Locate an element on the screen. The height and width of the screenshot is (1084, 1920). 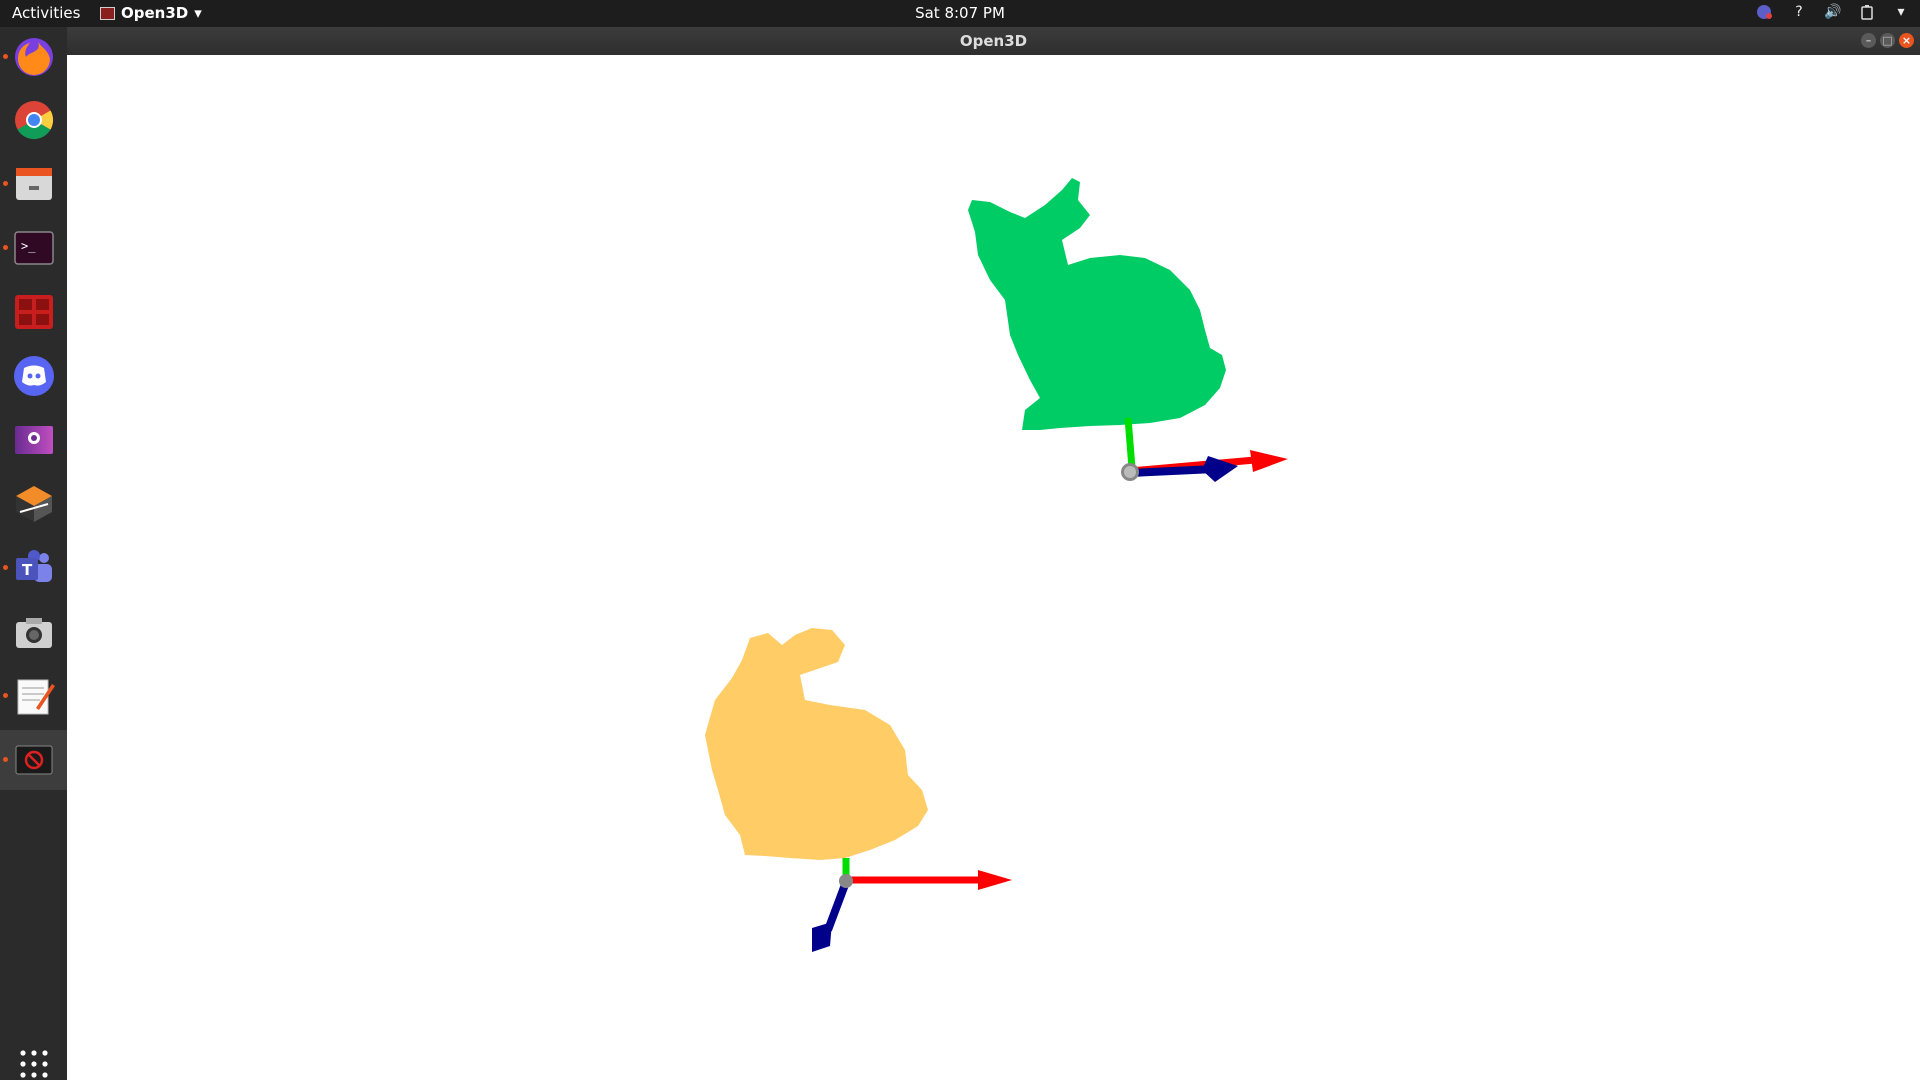
dock-item-open3d is located at coordinates (33, 760).